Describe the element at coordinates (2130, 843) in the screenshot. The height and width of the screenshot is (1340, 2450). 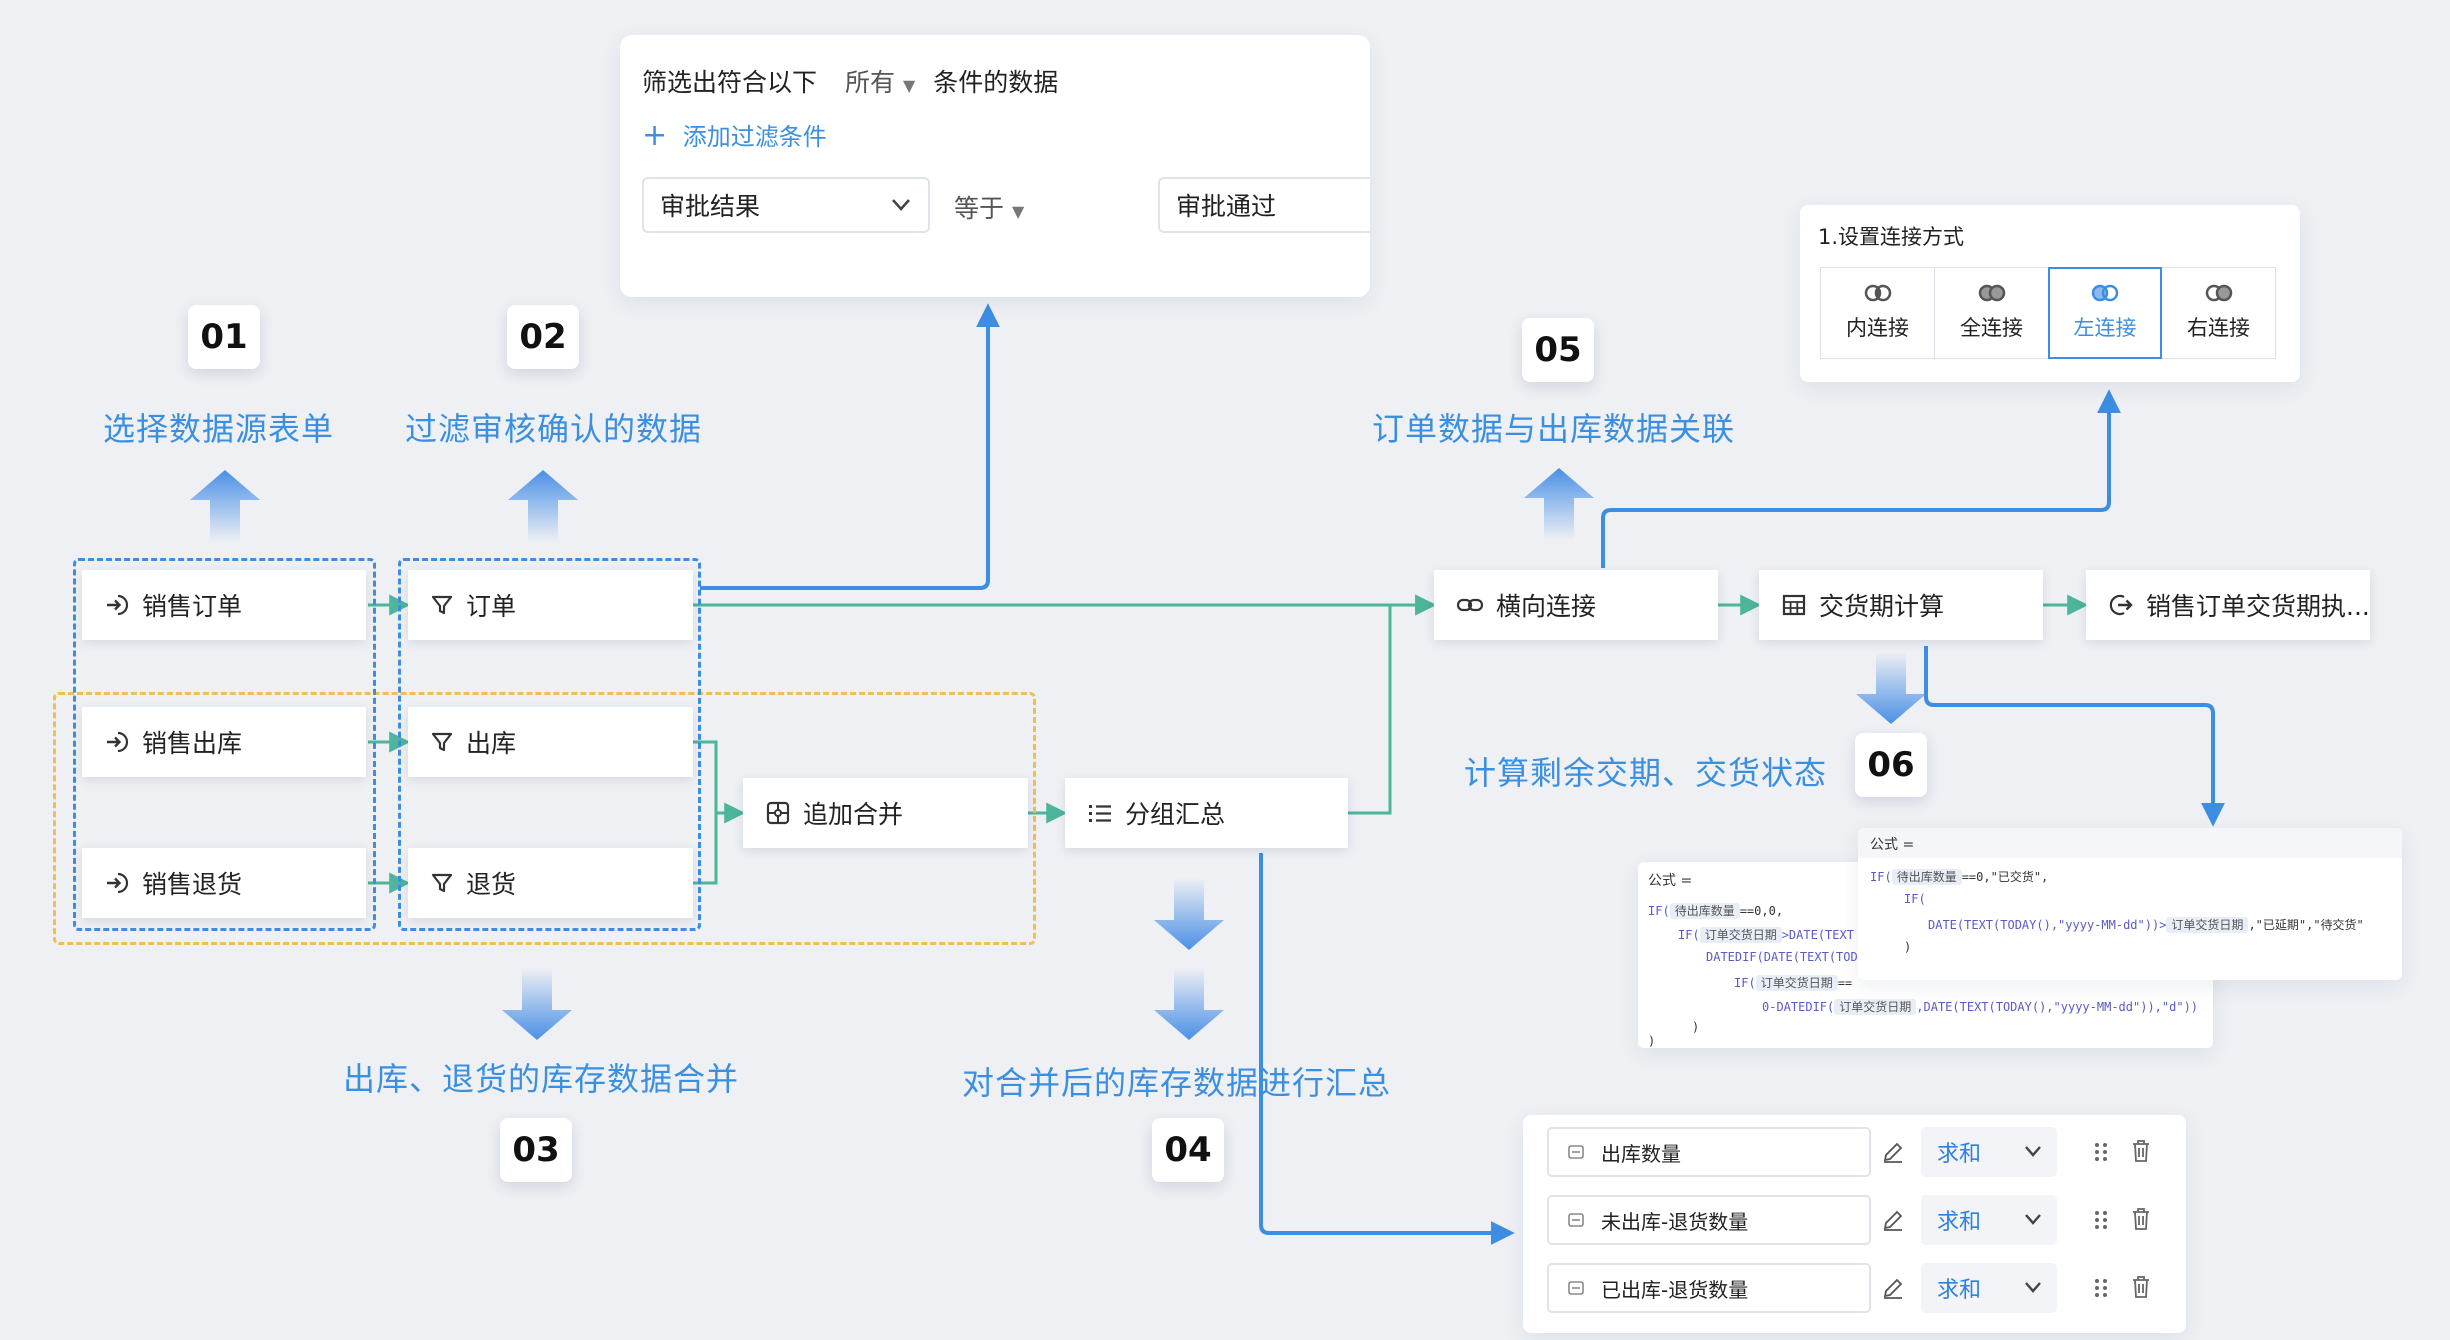
I see `formula-front-title: 公式 =` at that location.